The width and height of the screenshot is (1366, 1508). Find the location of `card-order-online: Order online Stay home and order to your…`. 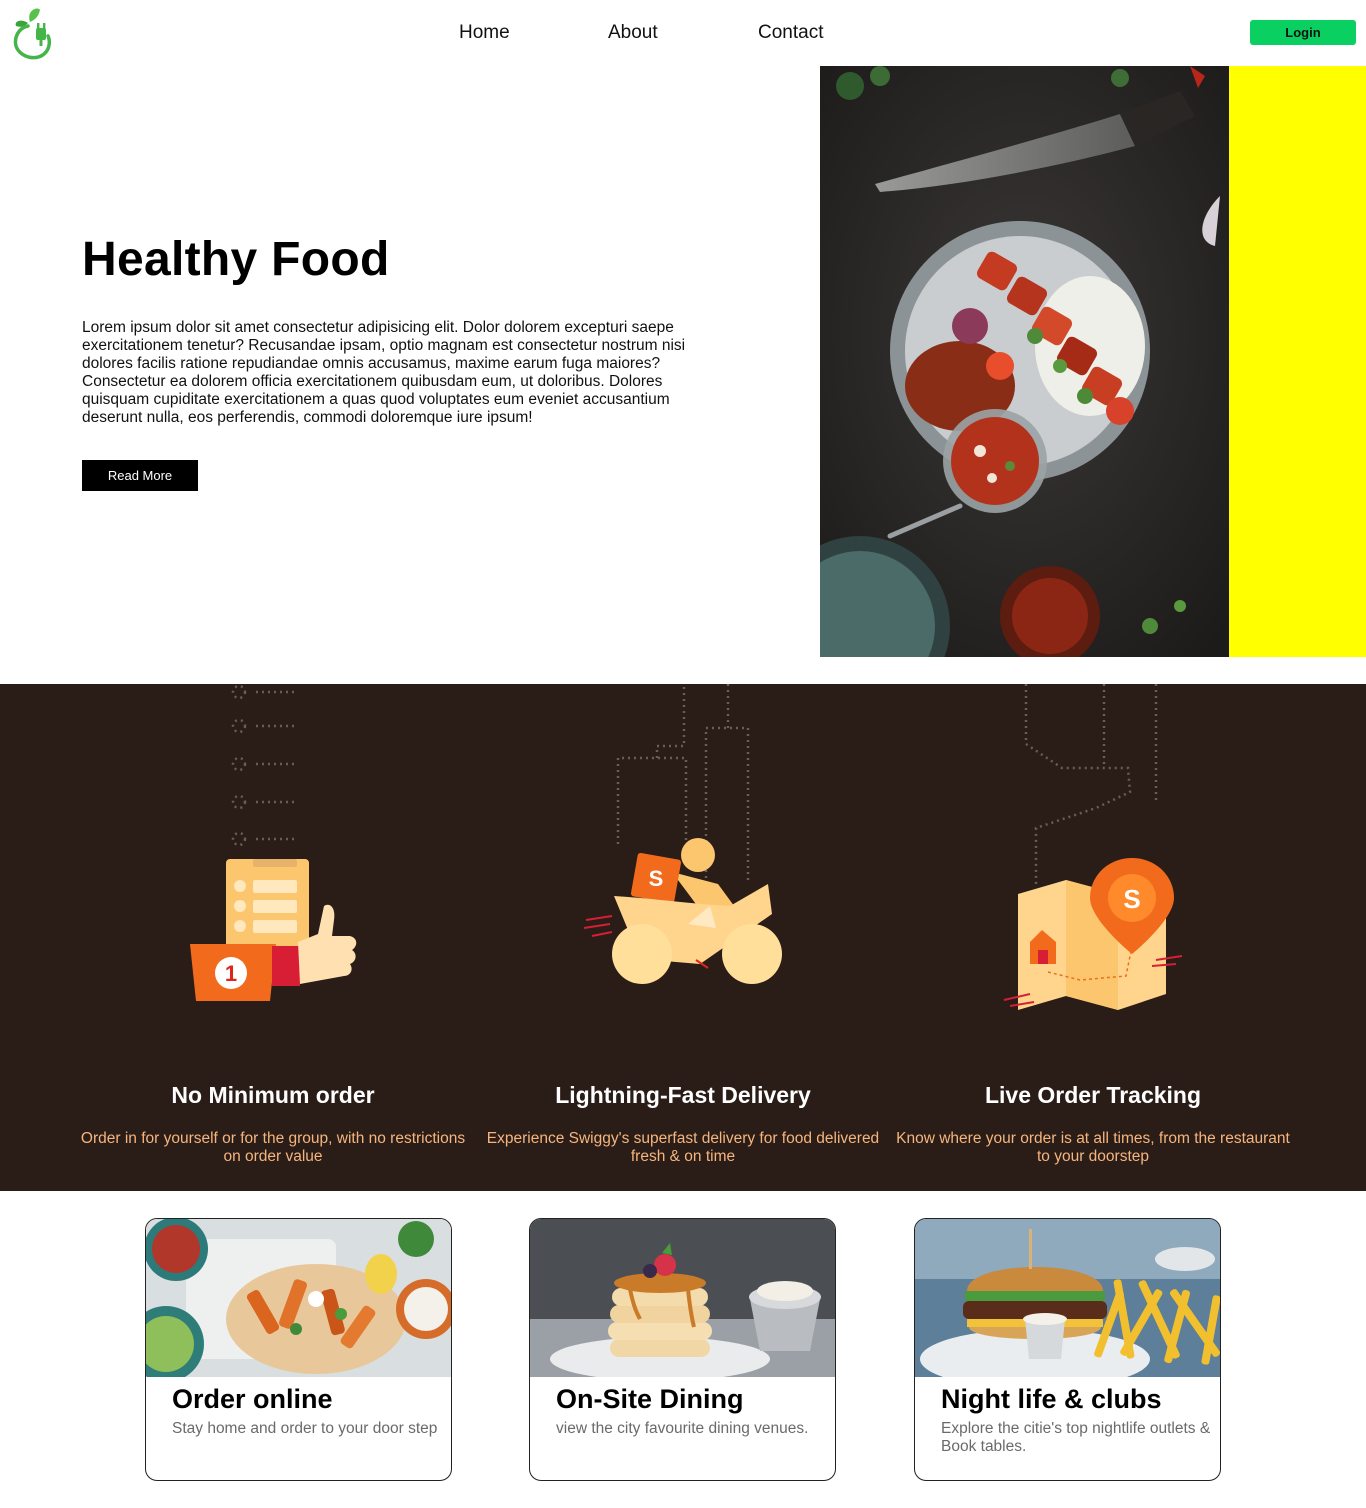

card-order-online: Order online Stay home and order to your… is located at coordinates (298, 1349).